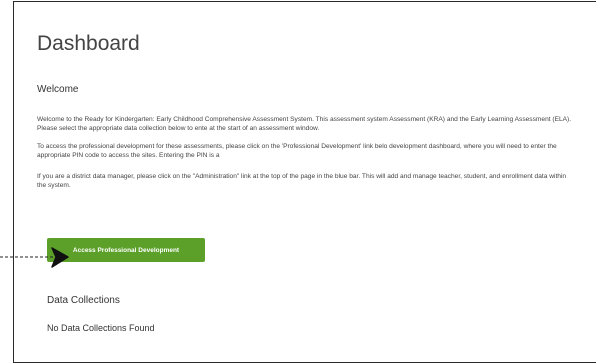 The image size is (596, 364). I want to click on access-professional-development-button: Access Professional Development, so click(126, 250).